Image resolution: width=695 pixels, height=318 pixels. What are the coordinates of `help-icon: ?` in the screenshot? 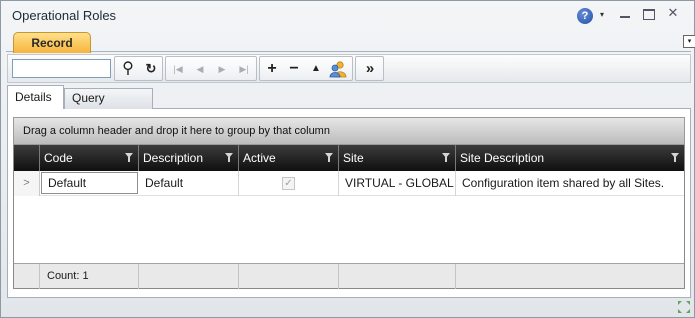 It's located at (585, 16).